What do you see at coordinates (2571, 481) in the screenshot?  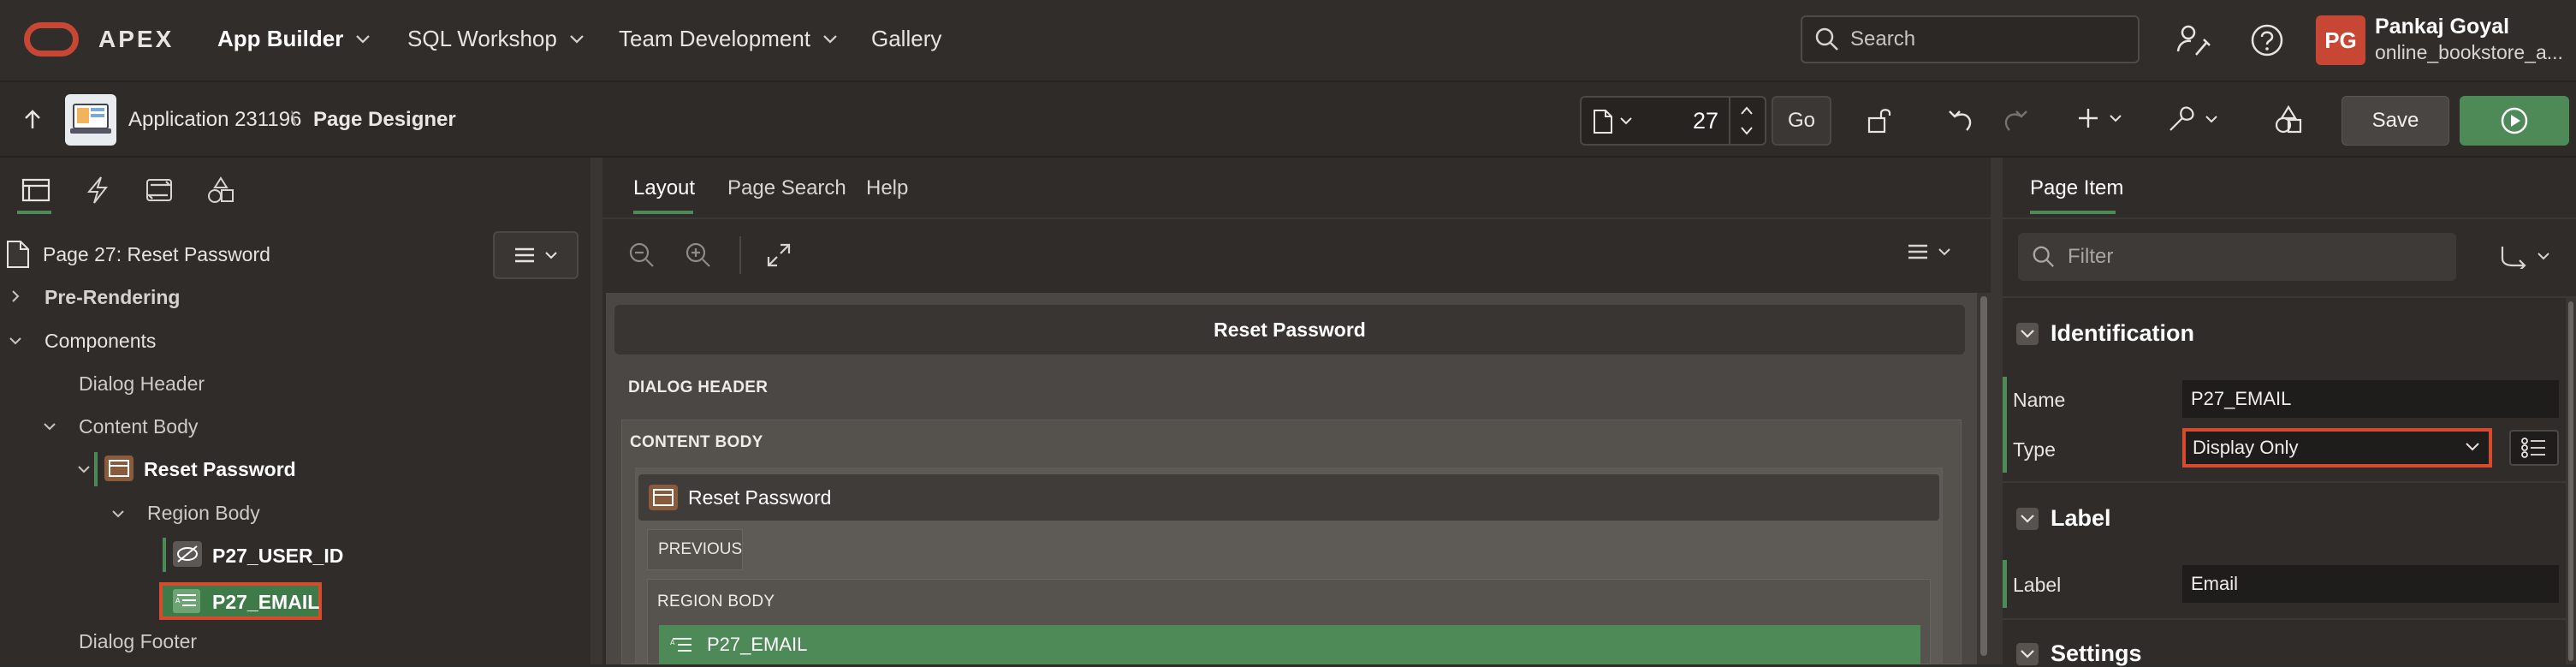 I see `property-scrollbar` at bounding box center [2571, 481].